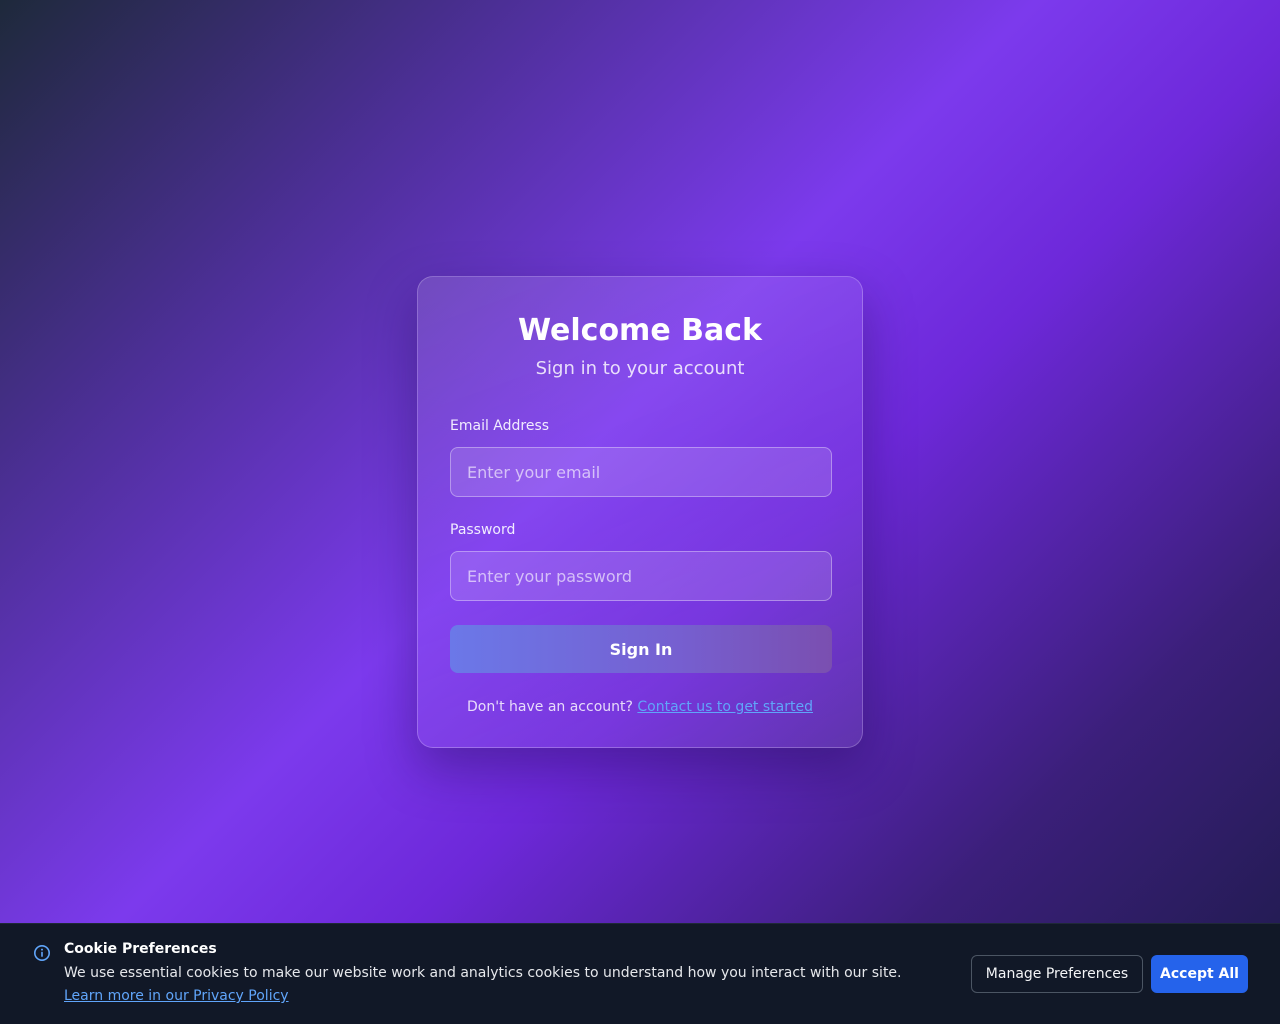 The image size is (1280, 1024). I want to click on accept-all-button: Accept All, so click(1199, 974).